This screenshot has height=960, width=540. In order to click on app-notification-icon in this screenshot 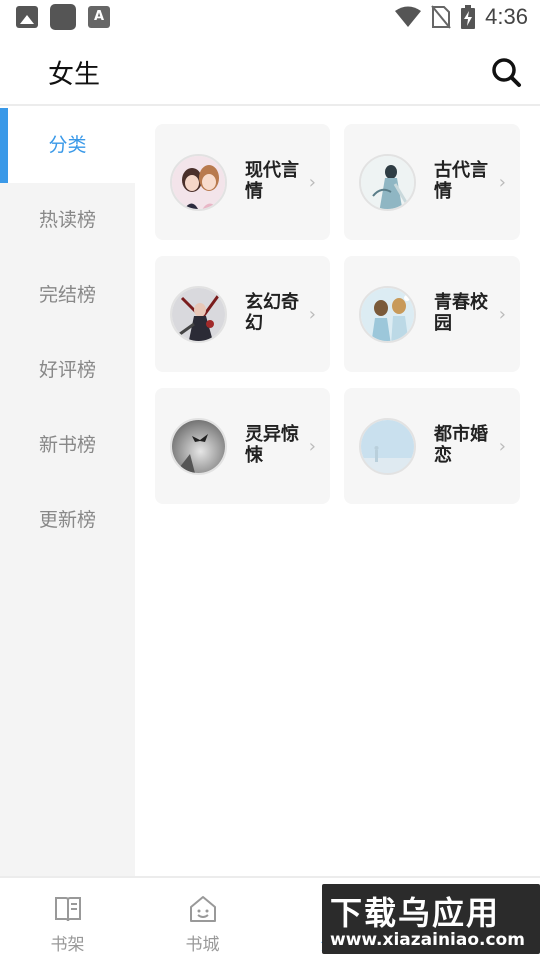, I will do `click(63, 17)`.